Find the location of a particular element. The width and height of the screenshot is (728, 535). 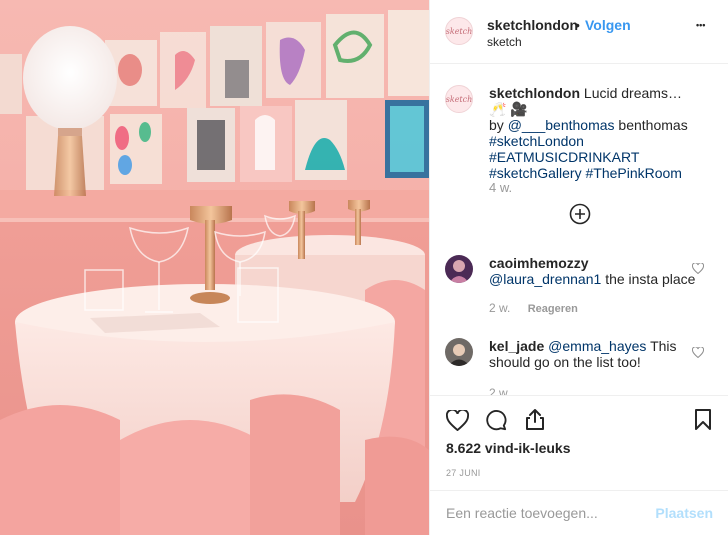

like-count: 8.622 vind-ik-leuks is located at coordinates (508, 448).